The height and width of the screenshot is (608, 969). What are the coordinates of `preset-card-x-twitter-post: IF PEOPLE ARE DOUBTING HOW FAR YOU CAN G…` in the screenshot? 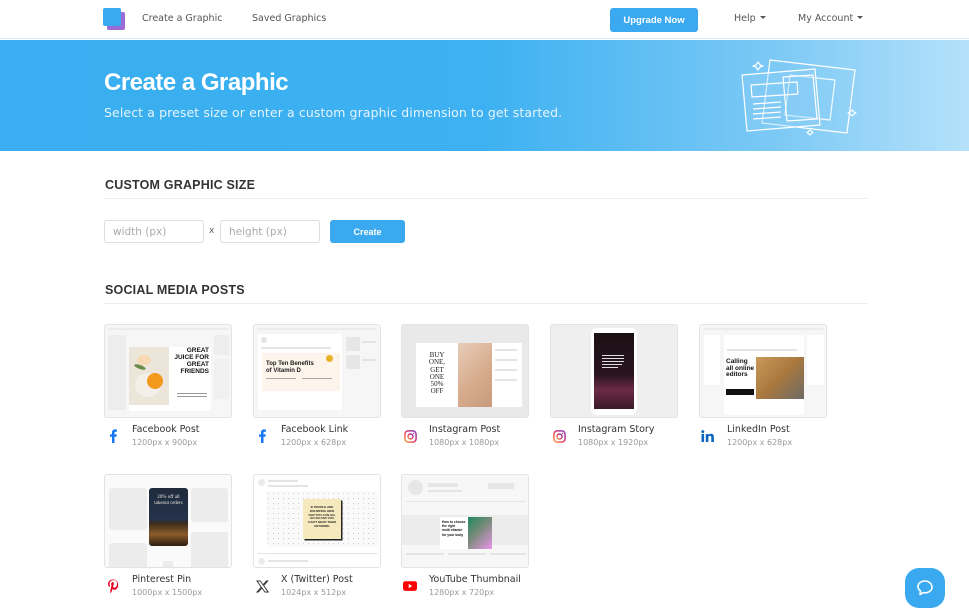 It's located at (317, 539).